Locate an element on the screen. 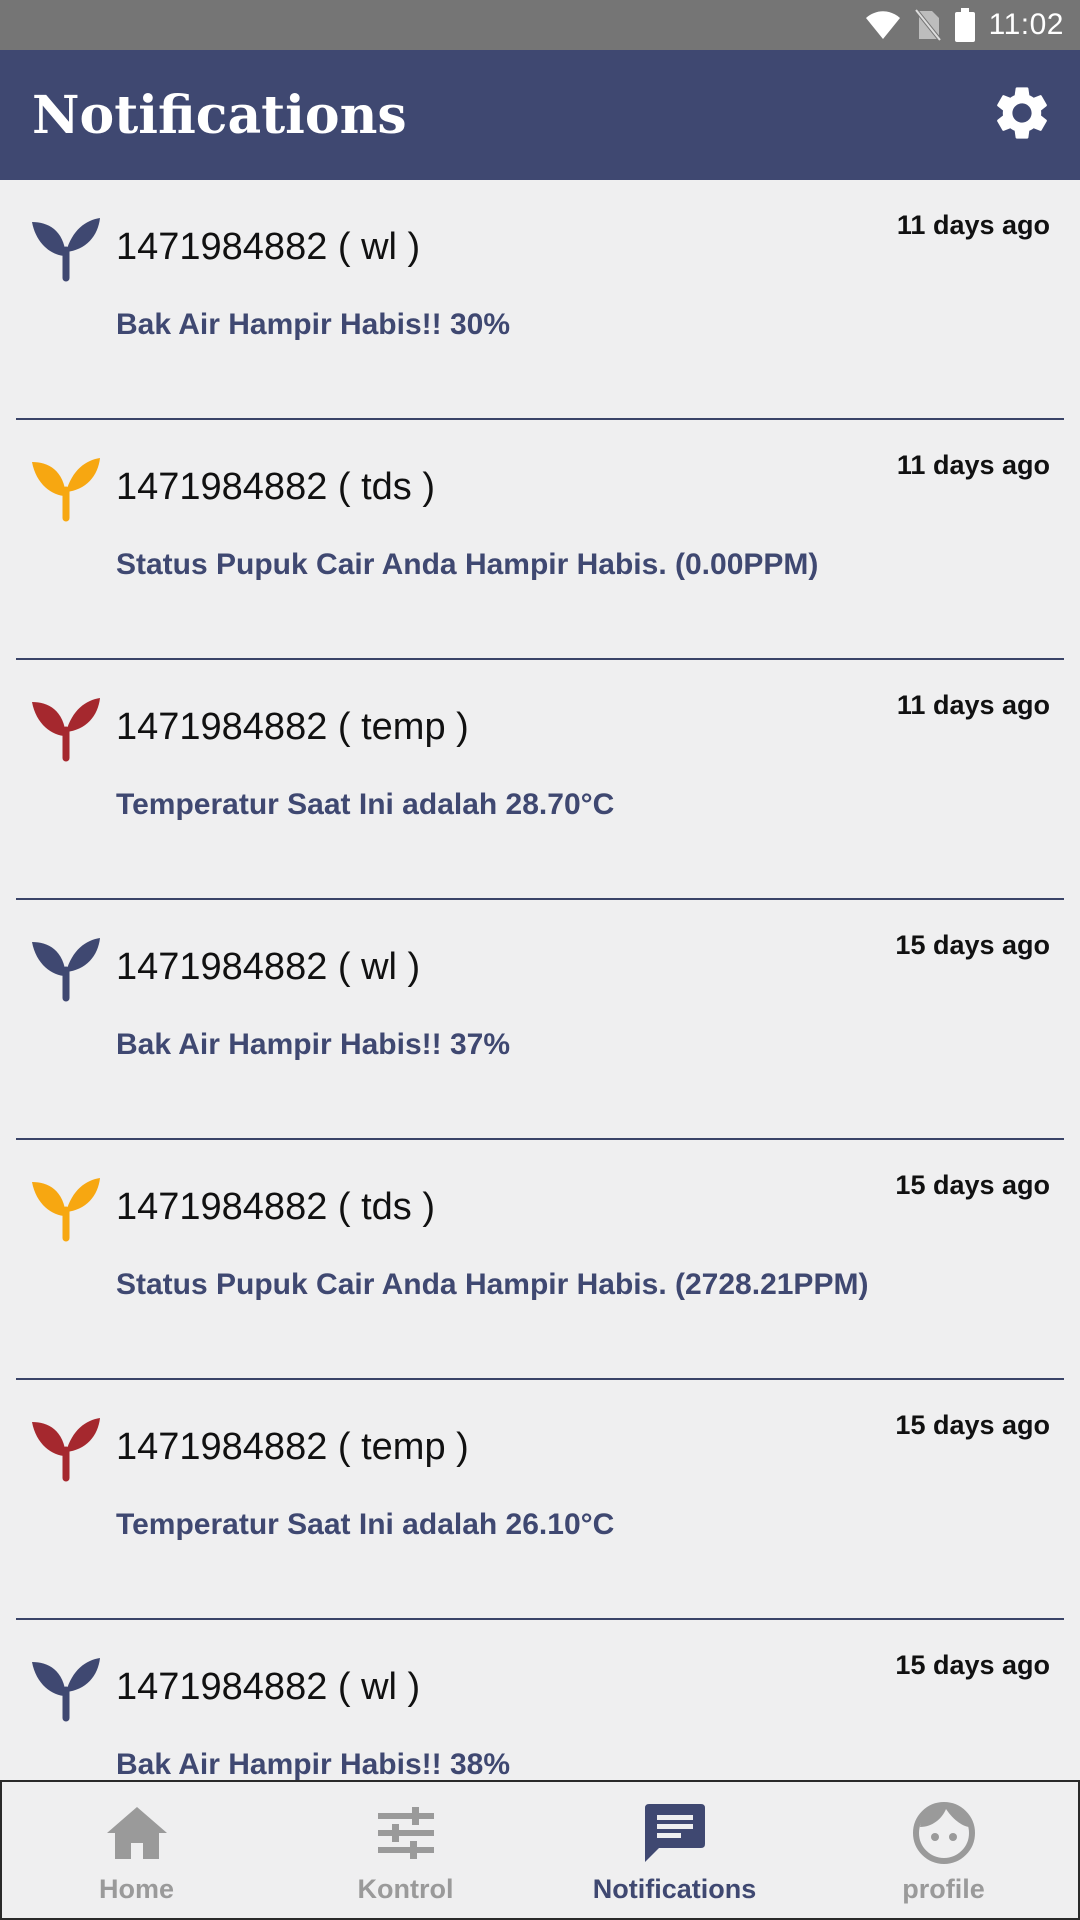  home-icon is located at coordinates (137, 1833).